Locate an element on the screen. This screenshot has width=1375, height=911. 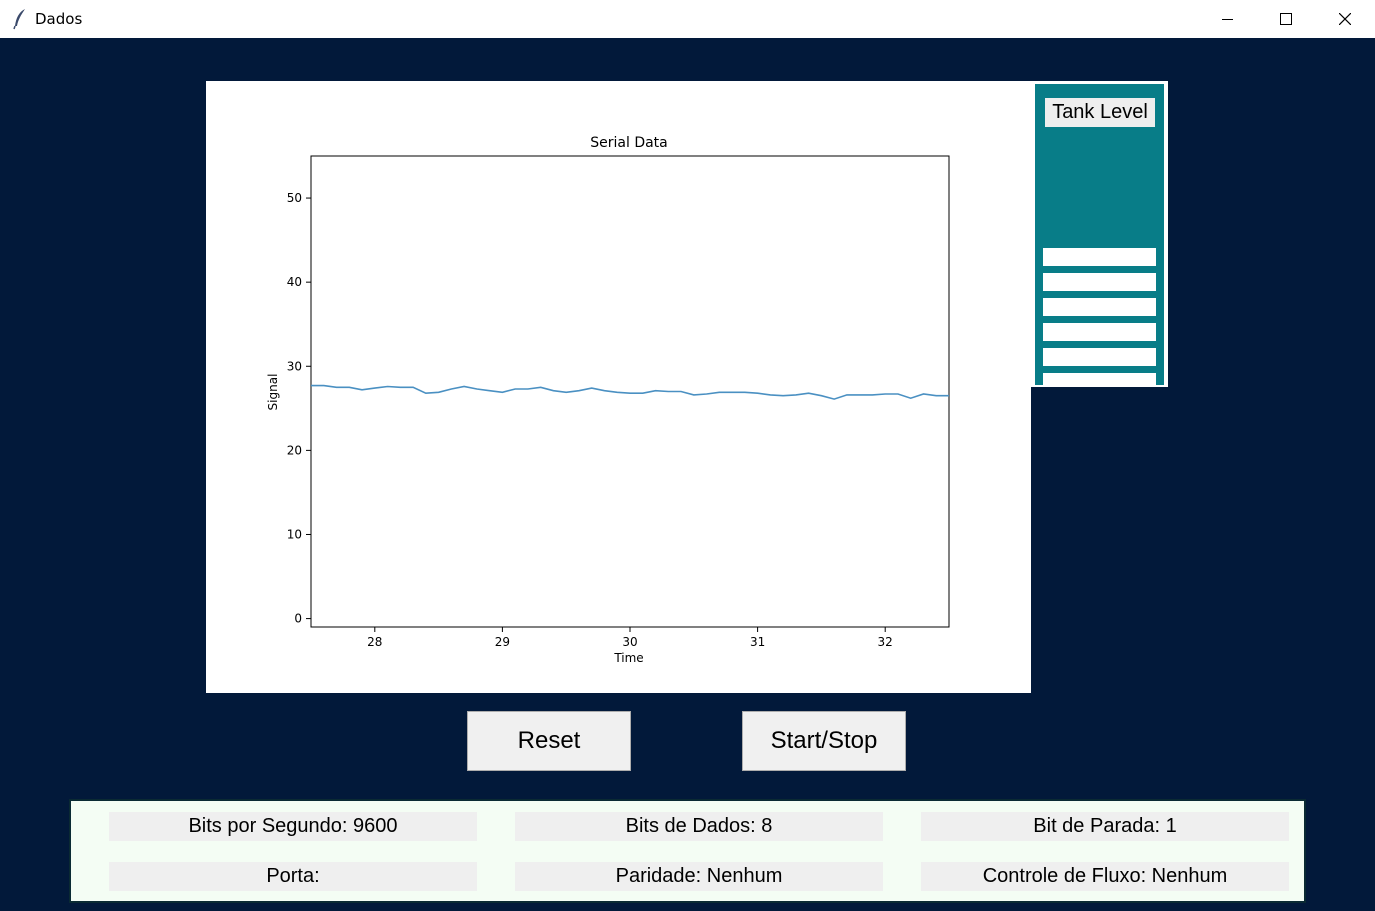
x-axis-label: Time is located at coordinates (628, 658).